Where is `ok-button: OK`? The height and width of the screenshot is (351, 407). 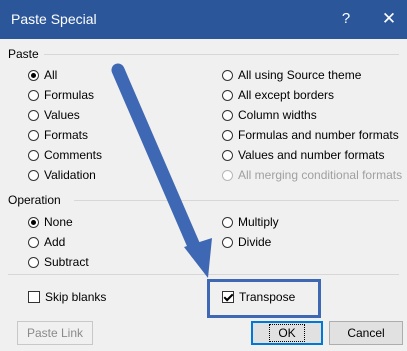
ok-button: OK is located at coordinates (287, 333).